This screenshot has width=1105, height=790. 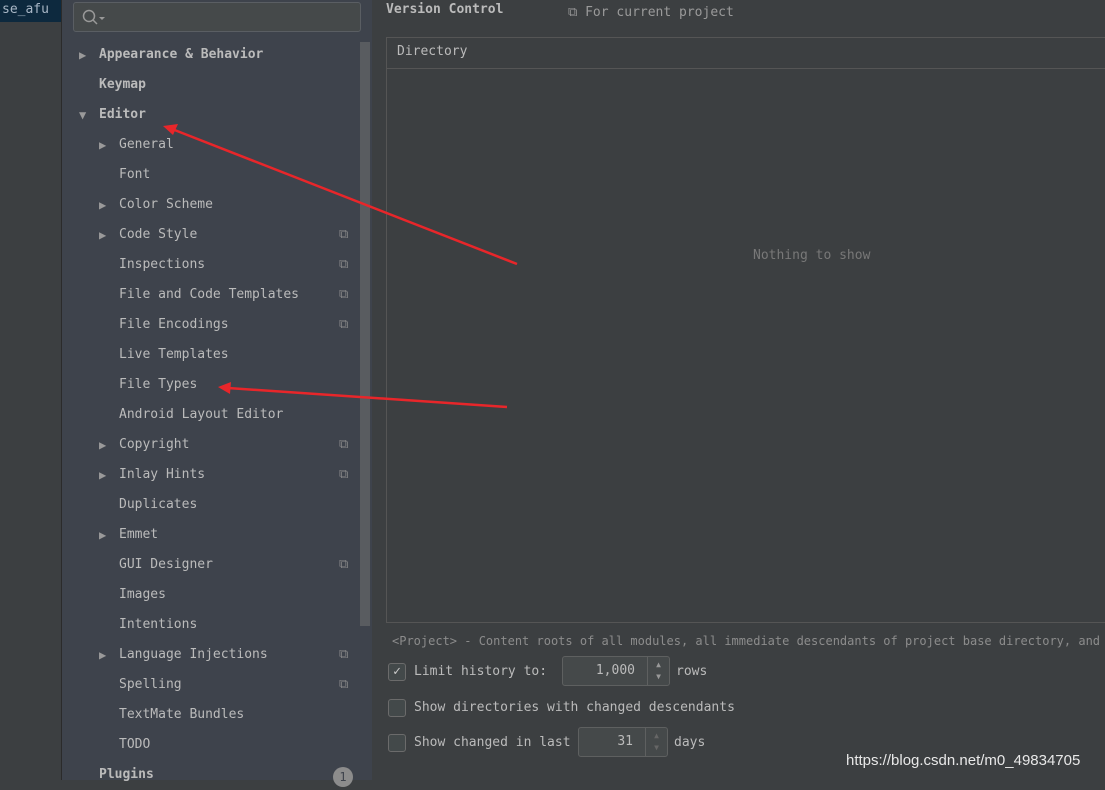 What do you see at coordinates (139, 534) in the screenshot?
I see `tree-item-label: Emmet` at bounding box center [139, 534].